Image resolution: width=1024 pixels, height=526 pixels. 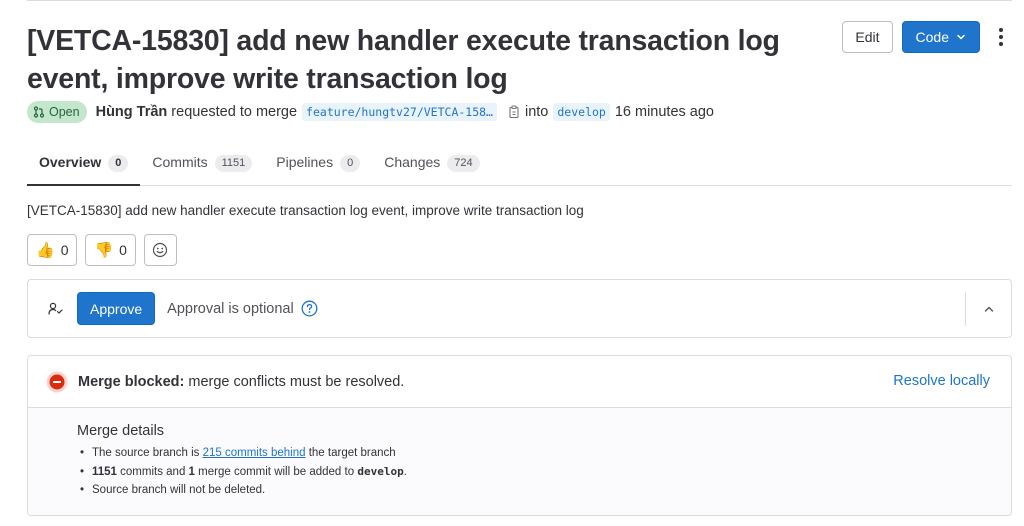 I want to click on commits-behind-link: 215 commits behind, so click(x=254, y=453).